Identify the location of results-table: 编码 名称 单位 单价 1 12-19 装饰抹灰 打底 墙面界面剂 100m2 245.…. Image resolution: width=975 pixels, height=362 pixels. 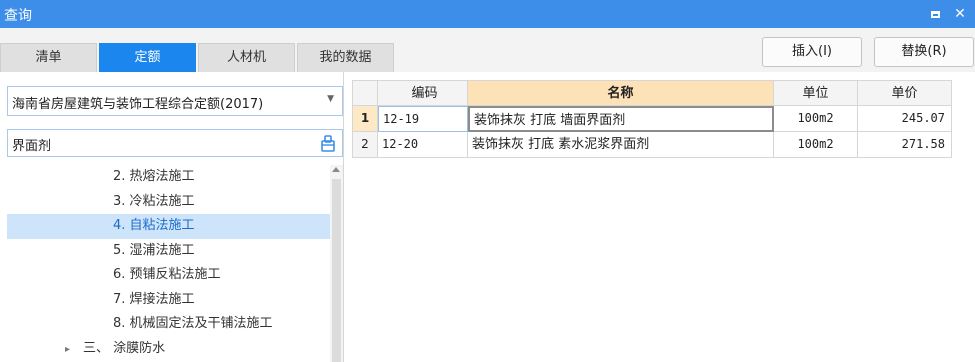
(652, 119).